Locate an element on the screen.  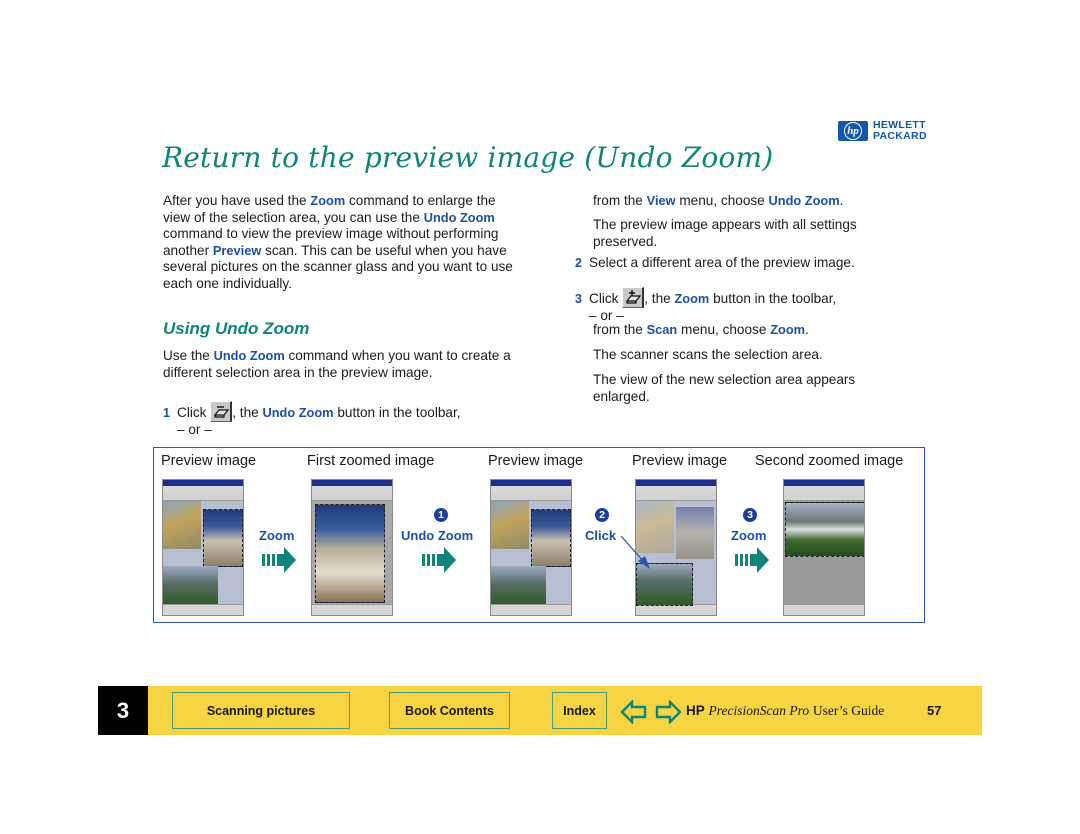
transition-zoom-label: Zoom is located at coordinates (277, 535).